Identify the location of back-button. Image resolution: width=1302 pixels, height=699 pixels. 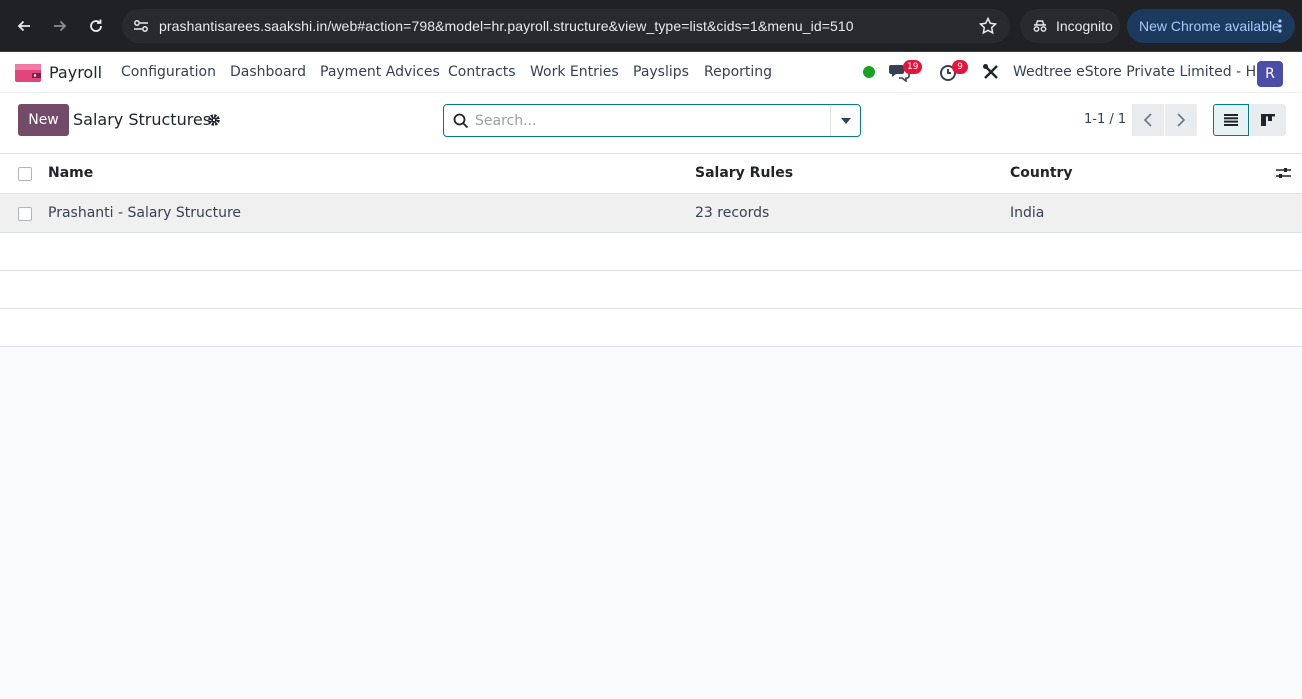
(24, 26).